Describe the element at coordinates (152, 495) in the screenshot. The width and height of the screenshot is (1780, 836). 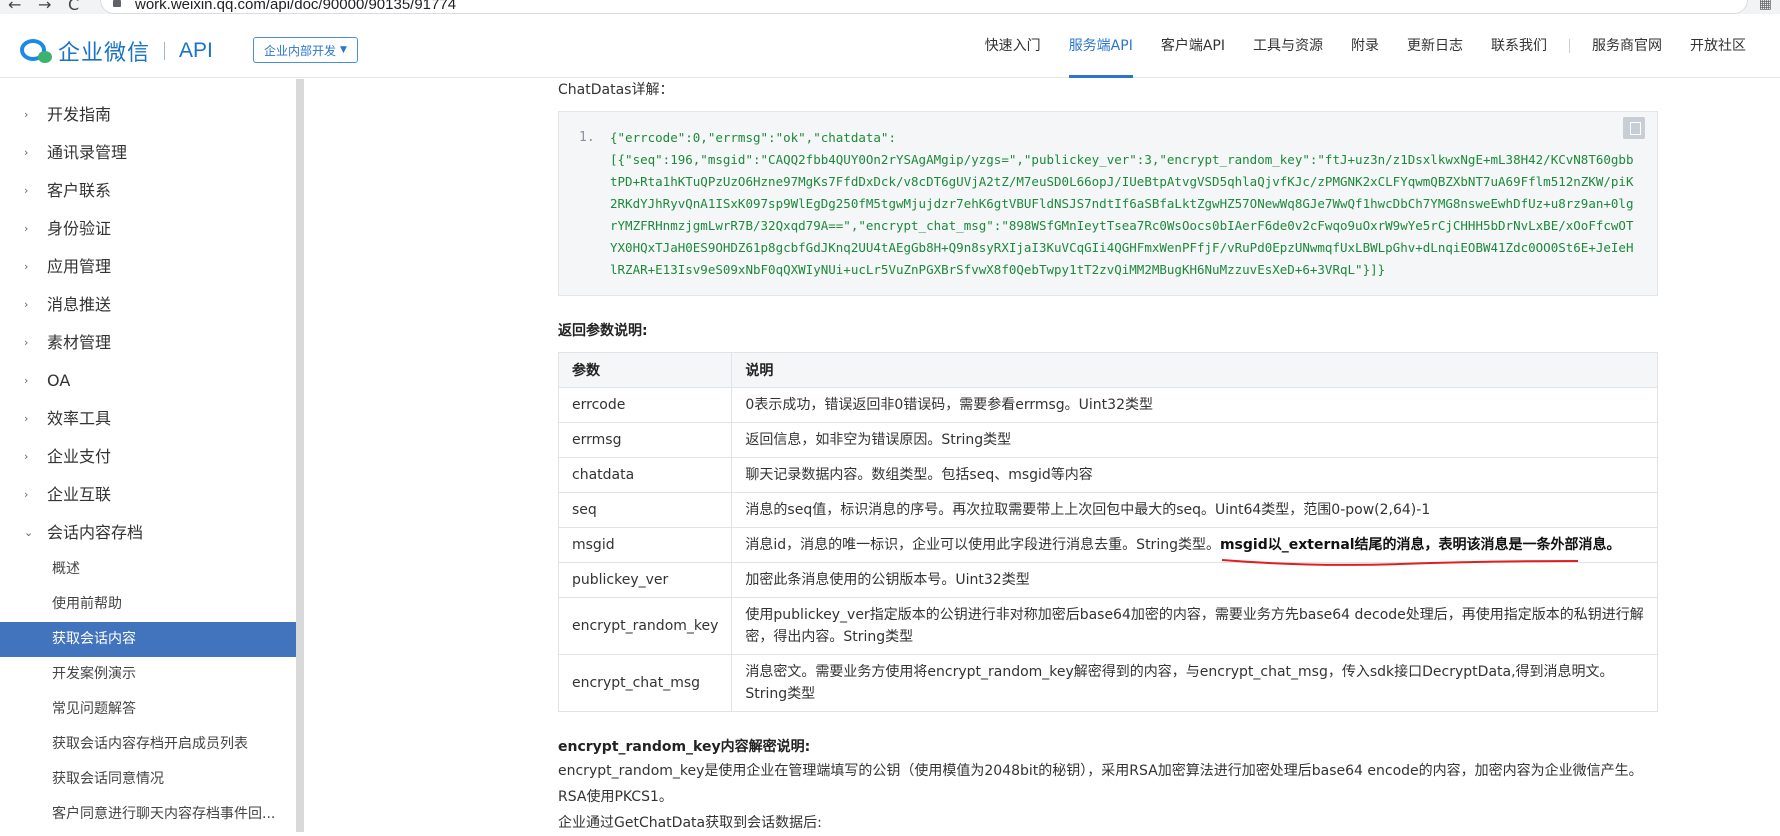
I see `sidebar-item-interconnect: › 企业互联` at that location.